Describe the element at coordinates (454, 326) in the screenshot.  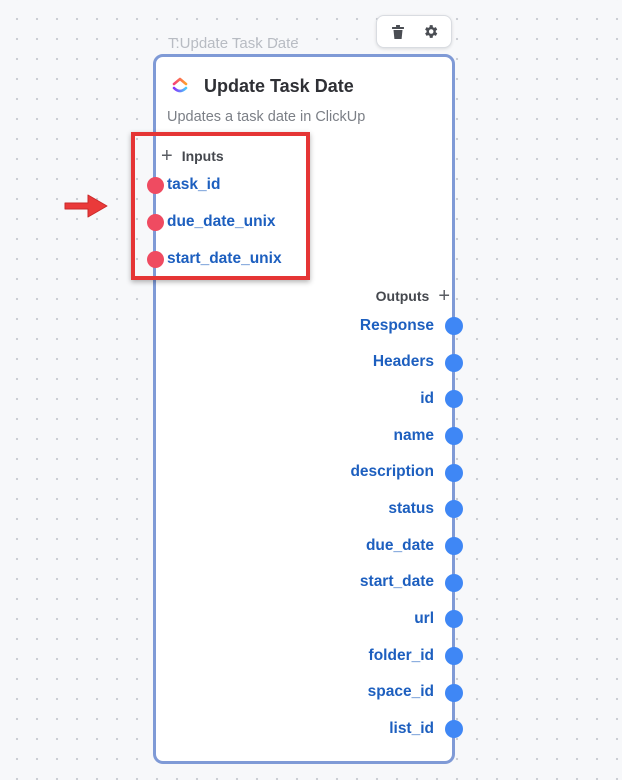
I see `output-port-response` at that location.